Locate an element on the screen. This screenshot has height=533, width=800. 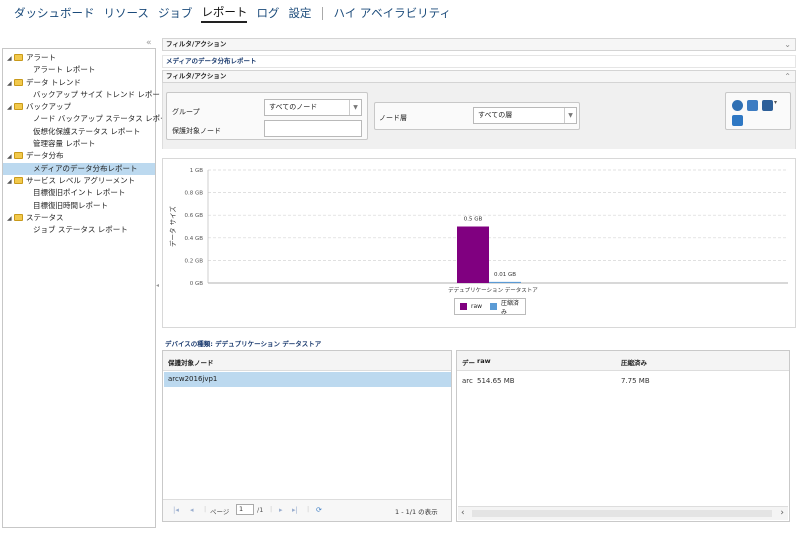
refresh-icon is located at coordinates (737, 120).